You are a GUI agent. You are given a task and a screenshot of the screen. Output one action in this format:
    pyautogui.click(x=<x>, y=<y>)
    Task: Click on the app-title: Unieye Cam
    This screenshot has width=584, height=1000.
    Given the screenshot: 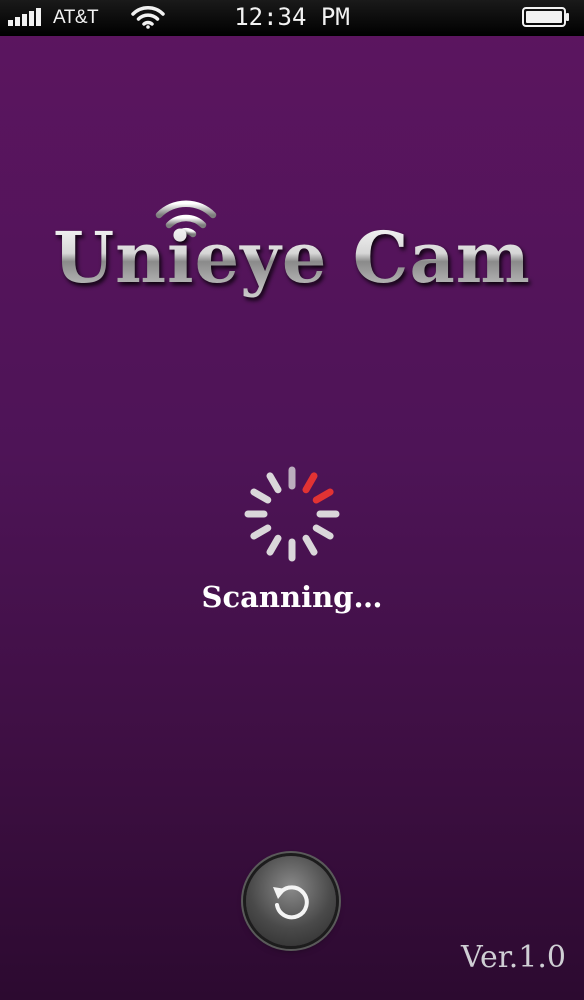 What is the action you would take?
    pyautogui.click(x=292, y=257)
    